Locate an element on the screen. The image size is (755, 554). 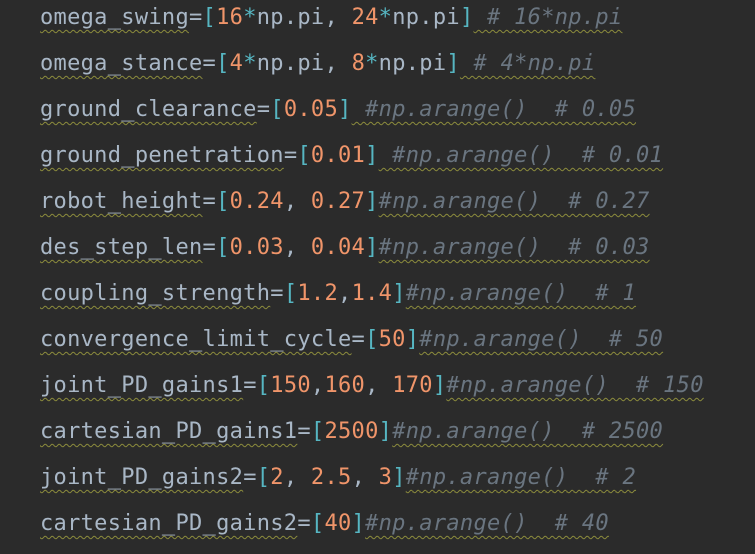
number-literal: 2500 is located at coordinates (351, 431).